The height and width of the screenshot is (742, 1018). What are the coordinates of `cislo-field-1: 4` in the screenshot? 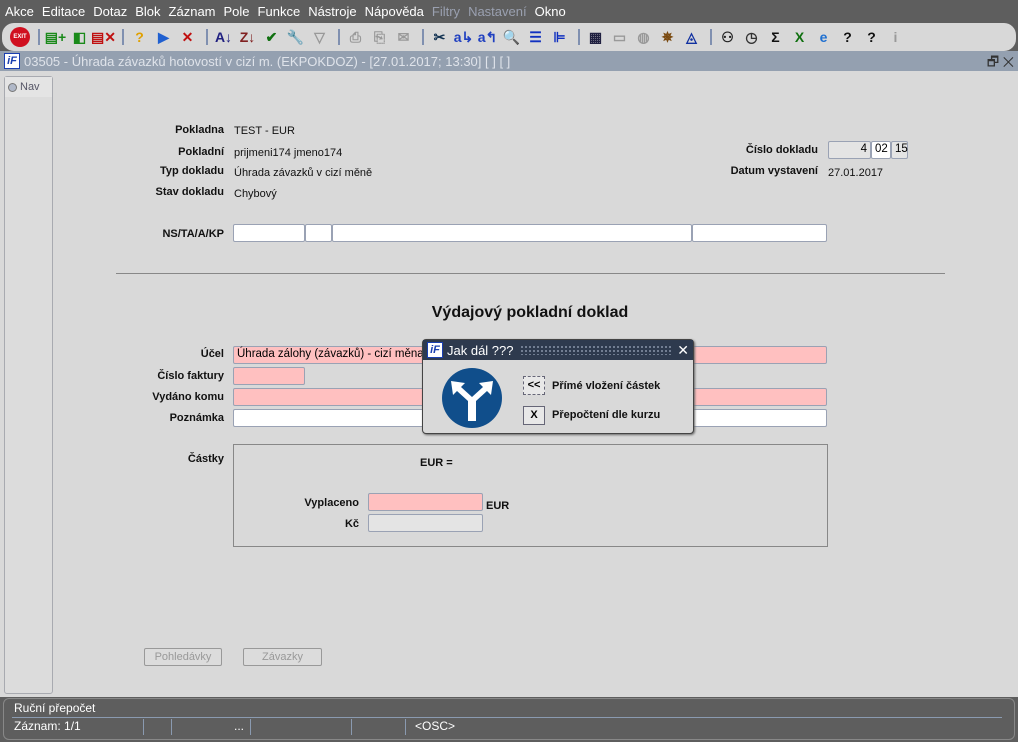 It's located at (849, 150).